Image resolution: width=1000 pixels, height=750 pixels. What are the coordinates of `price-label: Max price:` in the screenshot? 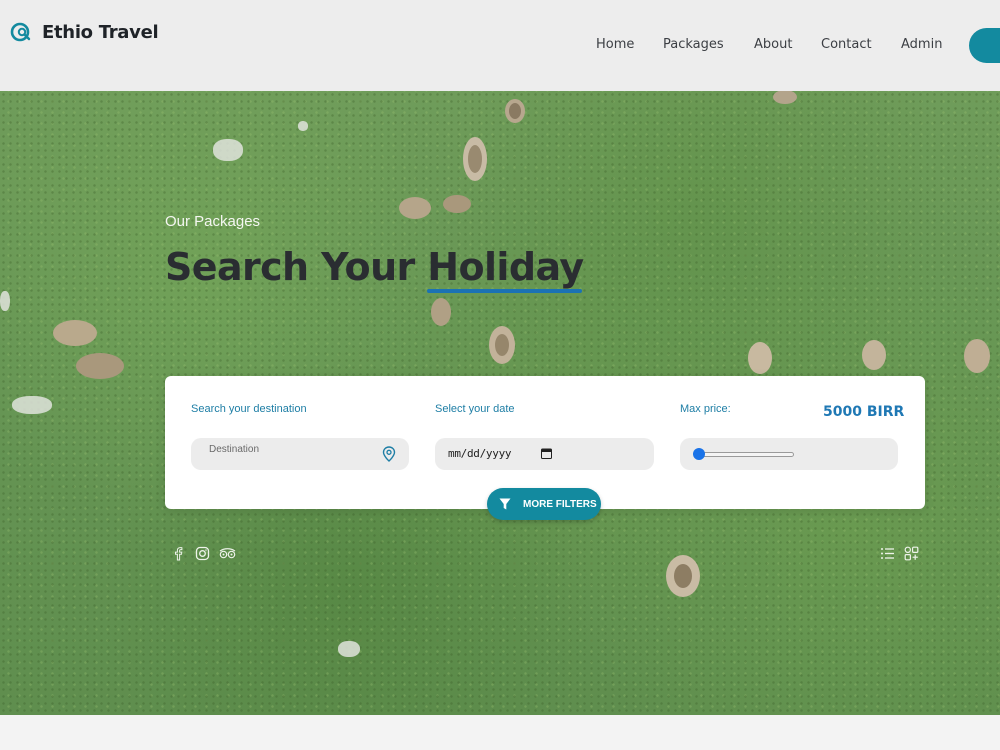 It's located at (705, 409).